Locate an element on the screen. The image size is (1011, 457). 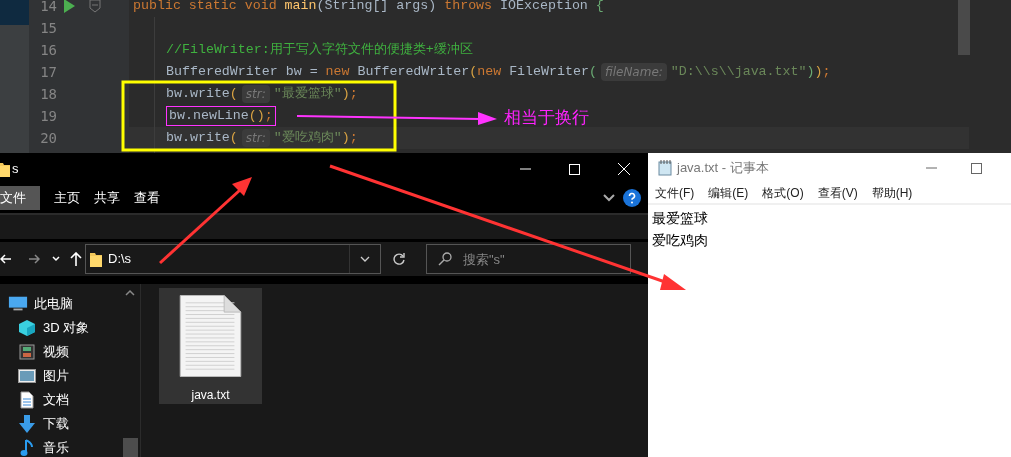
cube-icon is located at coordinates (27, 328).